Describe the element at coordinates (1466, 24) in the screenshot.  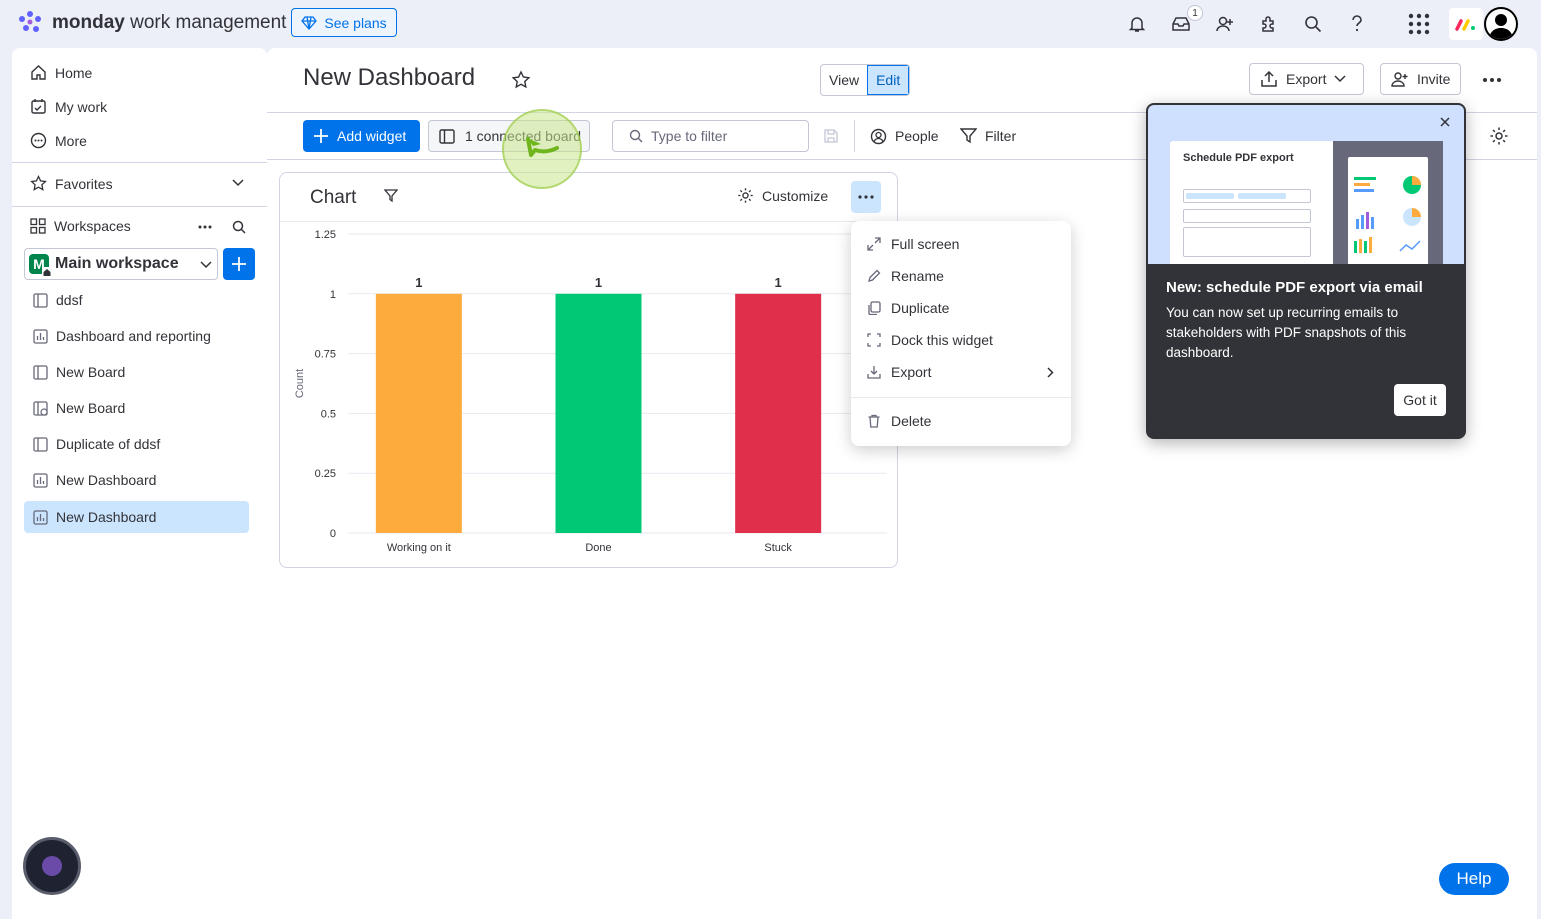
I see `monday-product-logo` at that location.